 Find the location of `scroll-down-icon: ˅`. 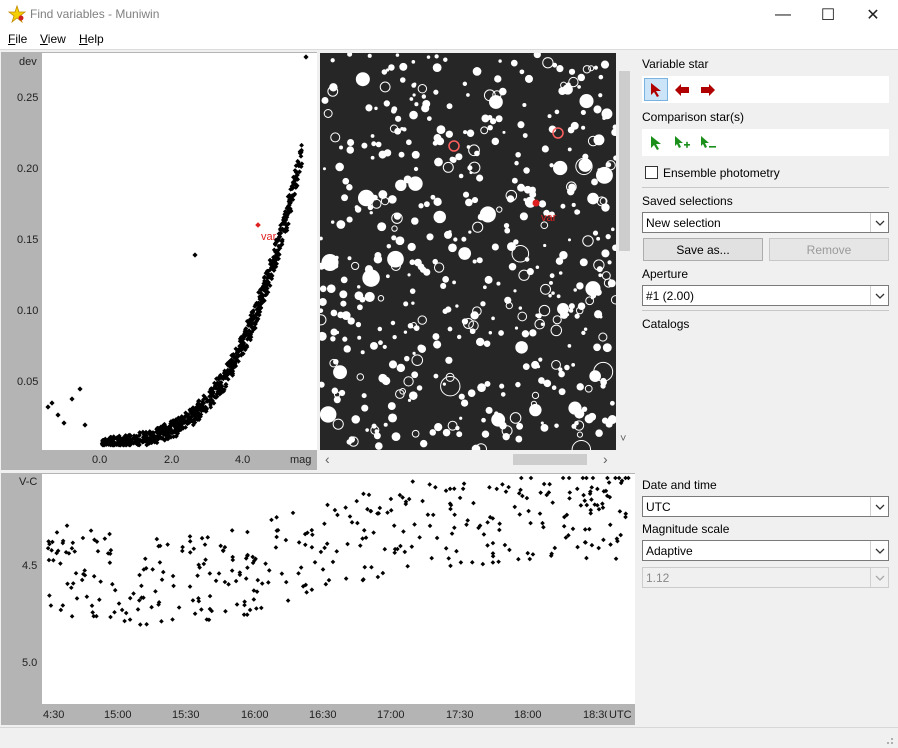

scroll-down-icon: ˅ is located at coordinates (623, 439).